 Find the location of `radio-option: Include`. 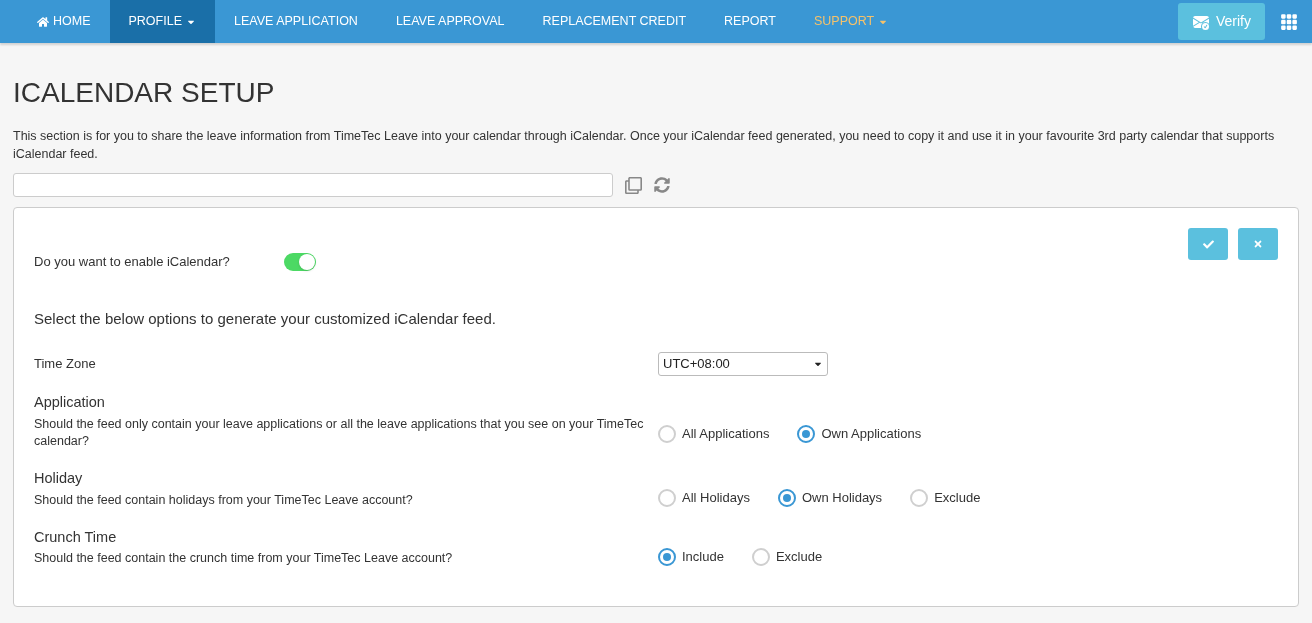

radio-option: Include is located at coordinates (691, 556).